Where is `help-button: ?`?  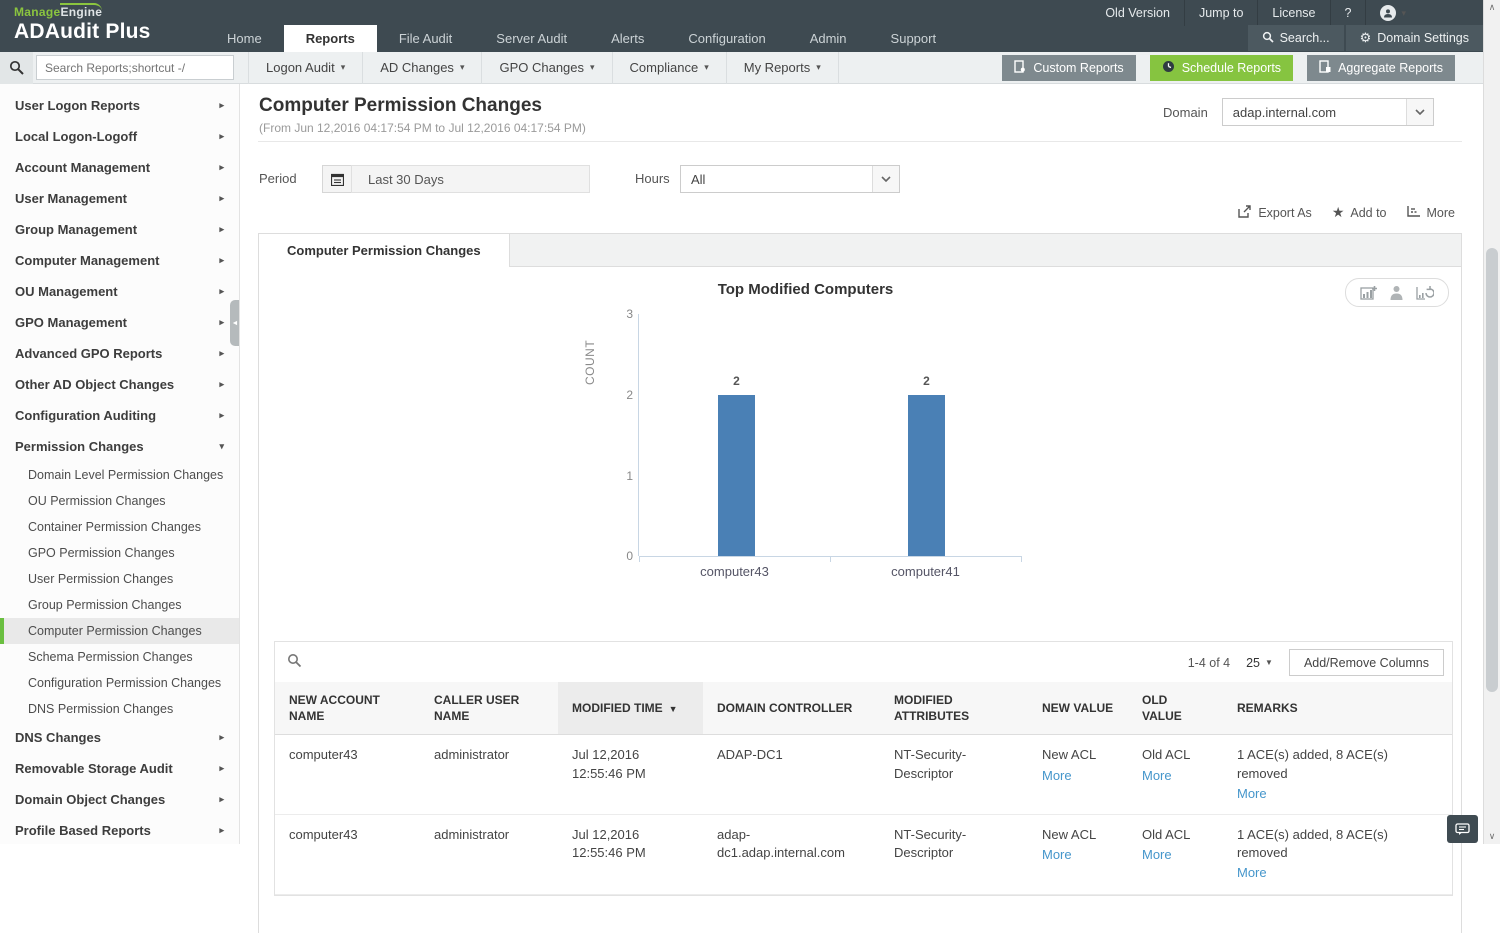
help-button: ? is located at coordinates (1347, 13).